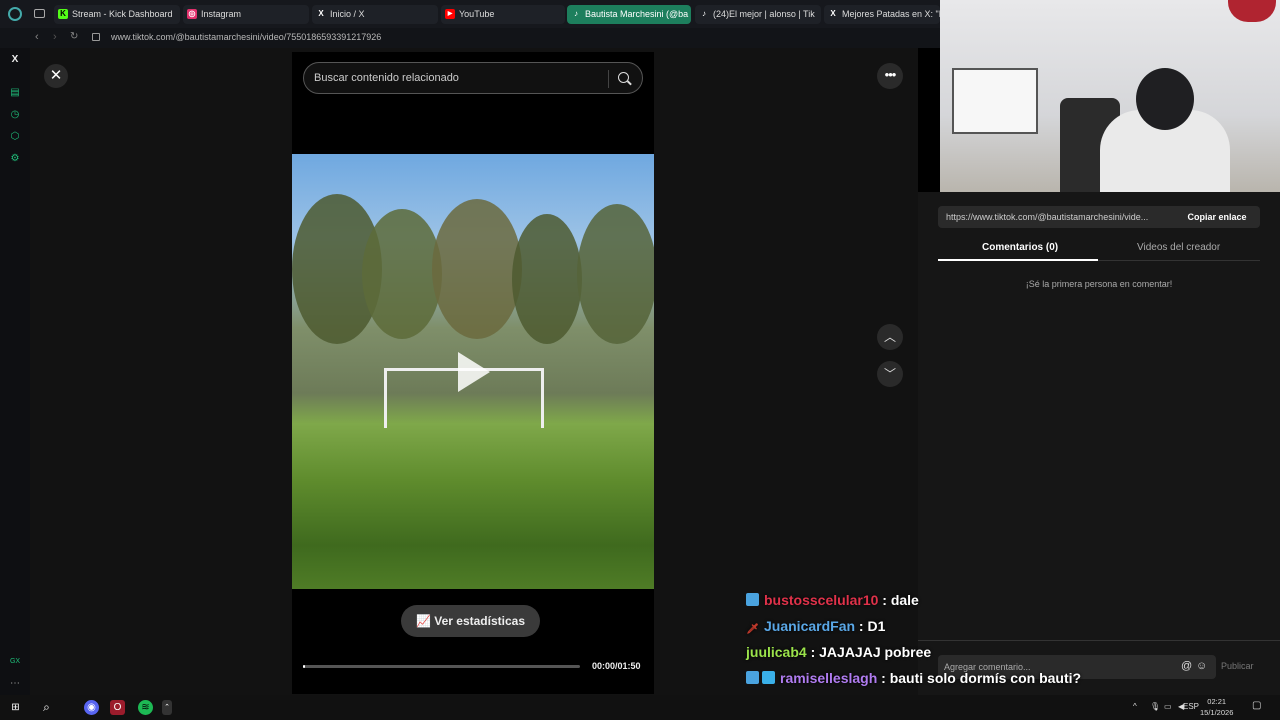 This screenshot has height=720, width=1280. I want to click on kick-icon: K, so click(63, 14).